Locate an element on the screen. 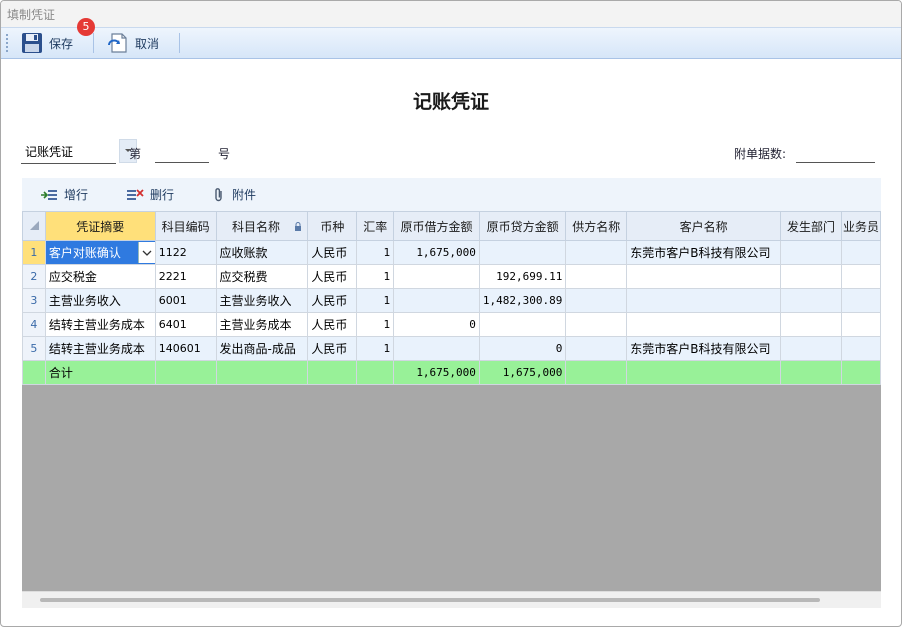  credit-cell: 0 is located at coordinates (522, 348).